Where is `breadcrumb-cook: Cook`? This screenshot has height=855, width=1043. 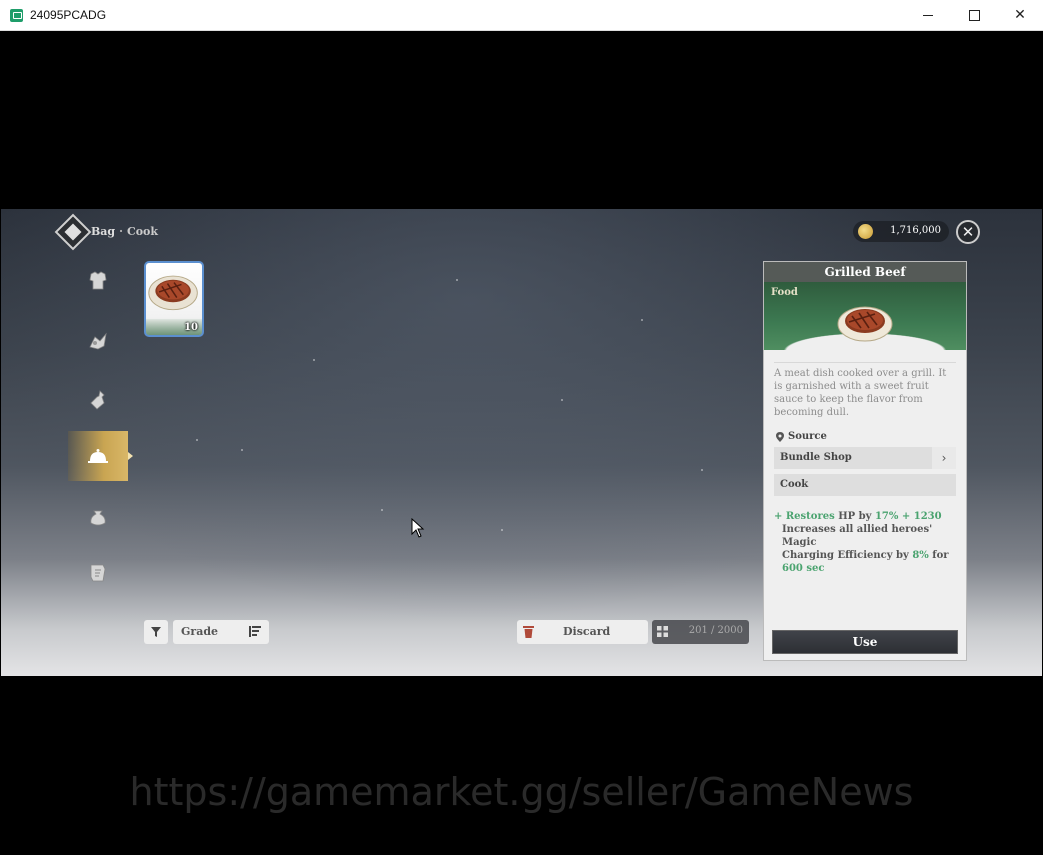 breadcrumb-cook: Cook is located at coordinates (142, 231).